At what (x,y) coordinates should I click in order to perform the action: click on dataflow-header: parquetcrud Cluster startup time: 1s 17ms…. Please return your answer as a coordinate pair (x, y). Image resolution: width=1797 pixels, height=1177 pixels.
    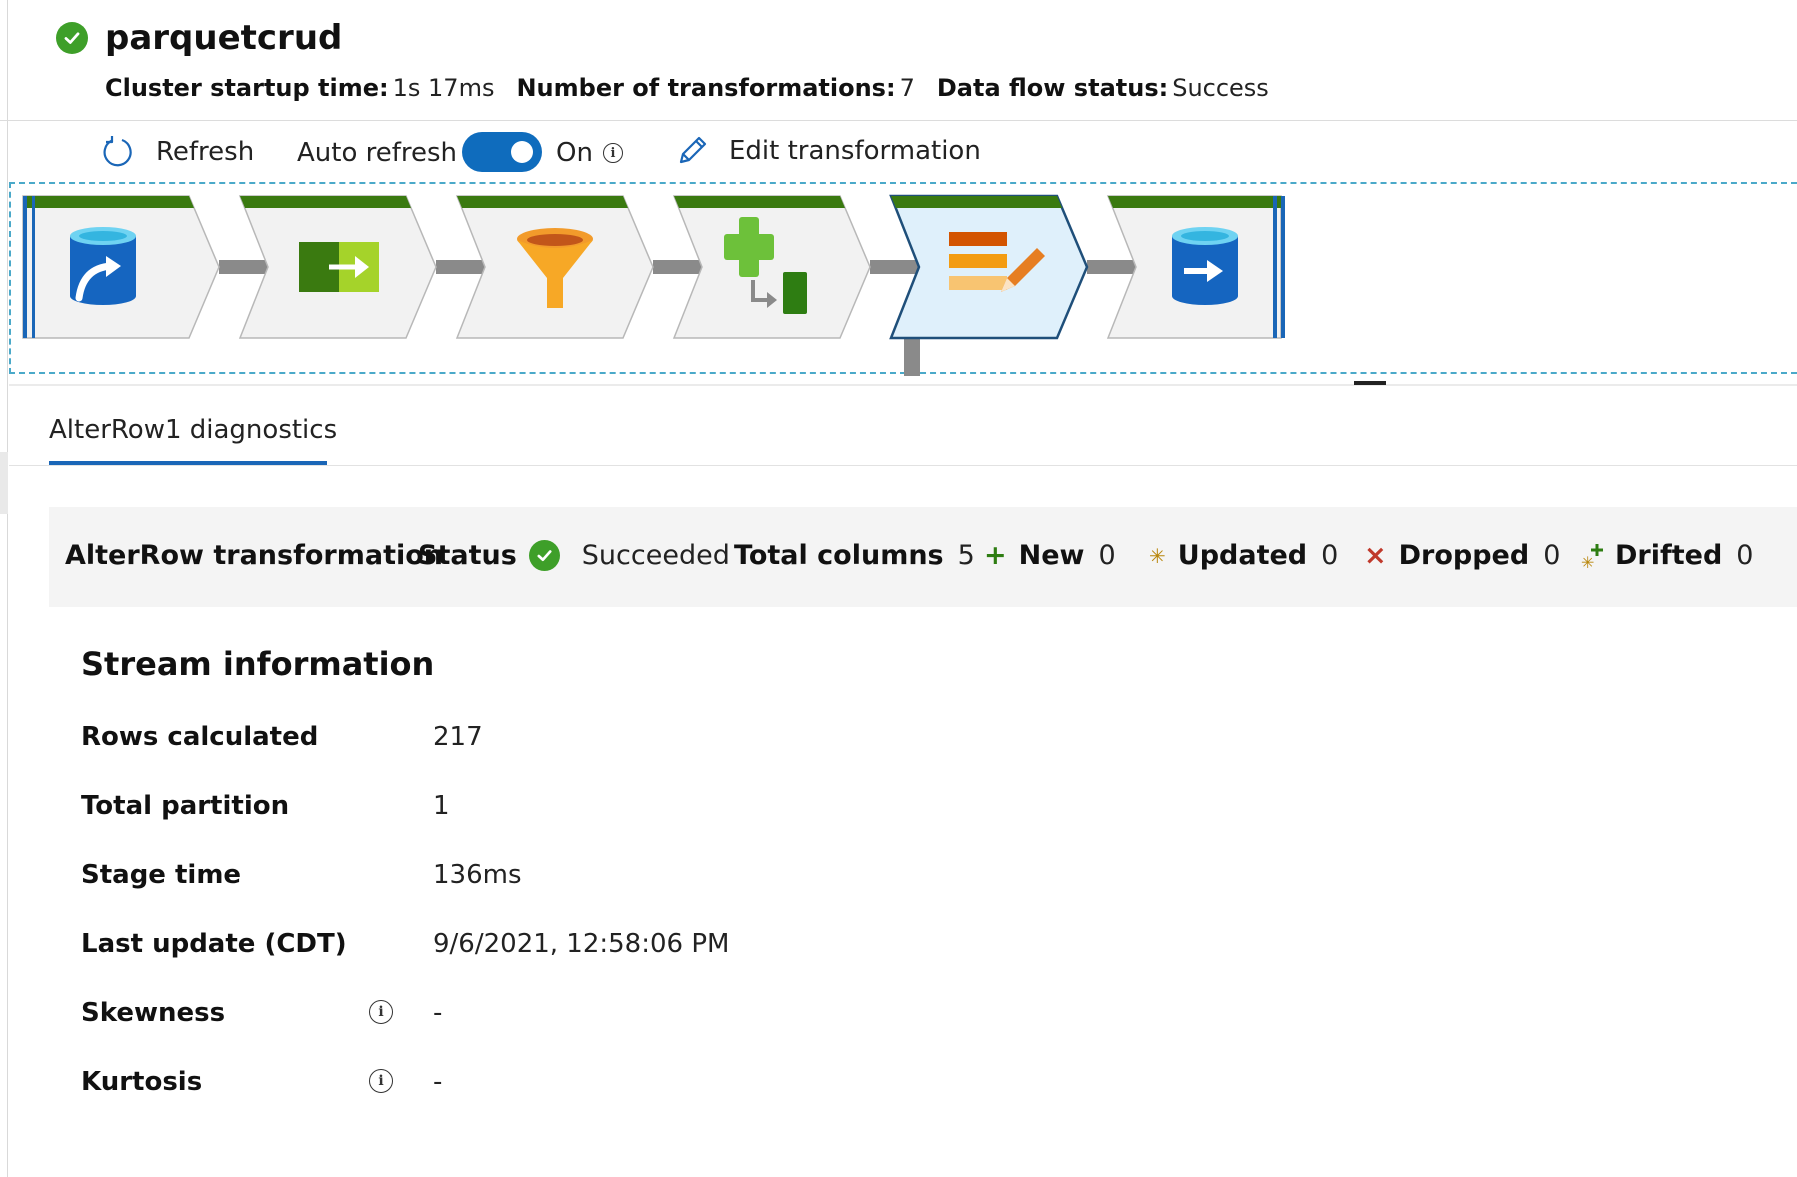
    Looking at the image, I should click on (898, 60).